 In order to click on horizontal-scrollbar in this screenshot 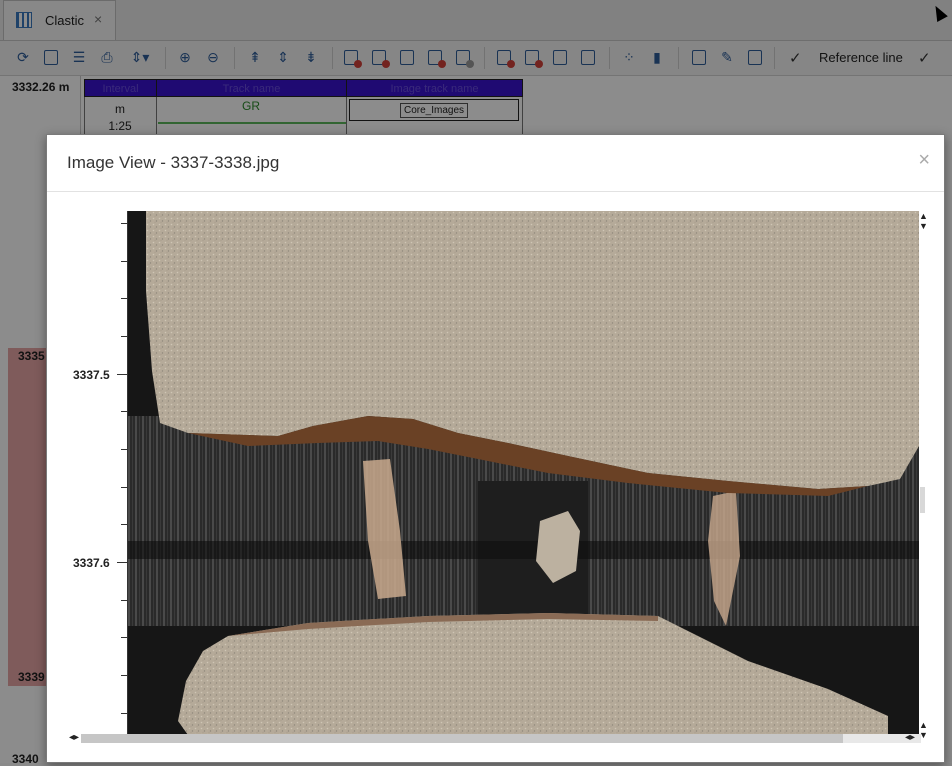, I will do `click(501, 738)`.